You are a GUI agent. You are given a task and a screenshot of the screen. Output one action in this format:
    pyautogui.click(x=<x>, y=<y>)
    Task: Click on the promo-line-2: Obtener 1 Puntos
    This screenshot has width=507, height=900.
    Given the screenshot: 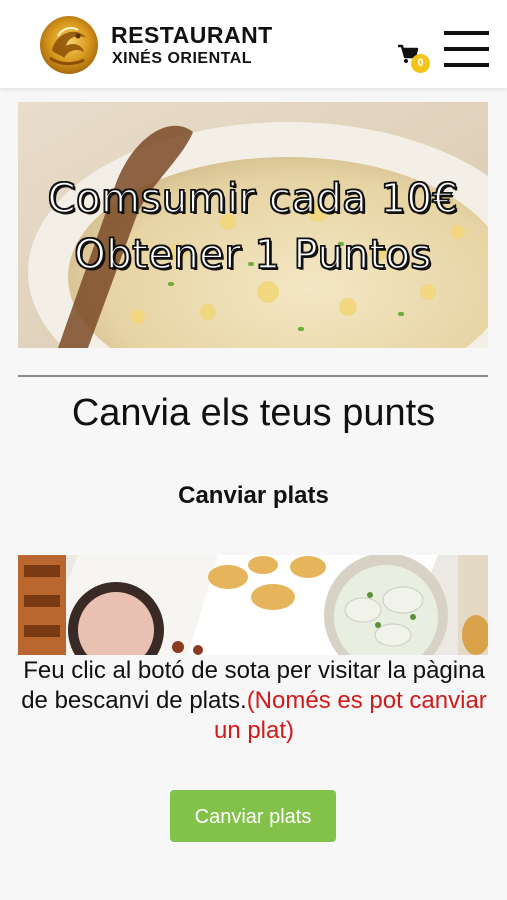 What is the action you would take?
    pyautogui.click(x=252, y=255)
    